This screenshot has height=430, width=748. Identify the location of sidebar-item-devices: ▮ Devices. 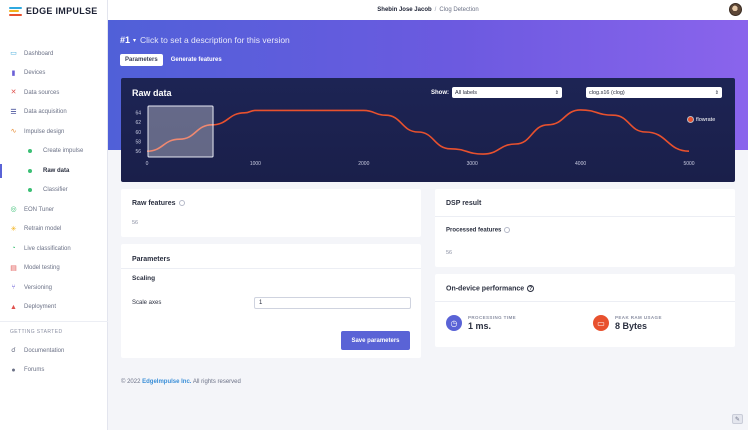
(54, 74).